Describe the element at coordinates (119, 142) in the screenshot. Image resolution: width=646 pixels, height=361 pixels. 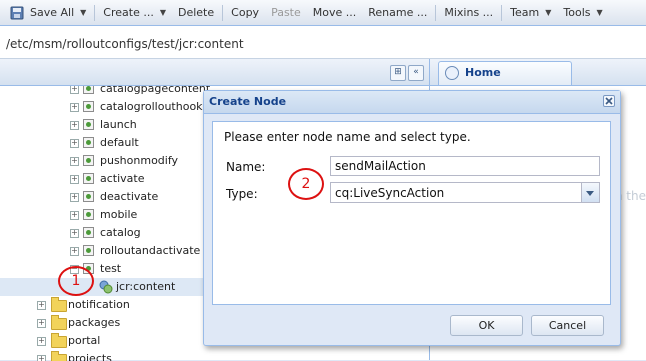
I see `tree-item-label: default` at that location.